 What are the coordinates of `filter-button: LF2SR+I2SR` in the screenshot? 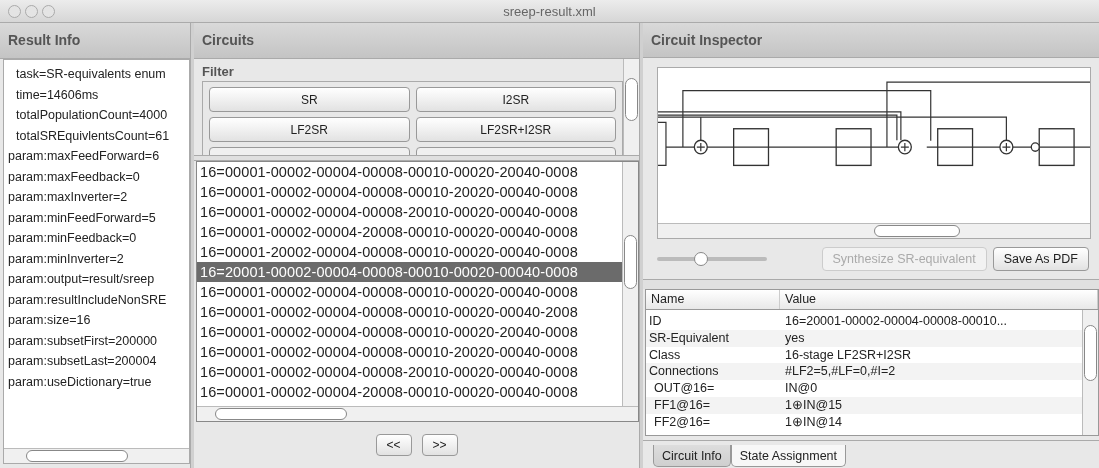 It's located at (515, 129).